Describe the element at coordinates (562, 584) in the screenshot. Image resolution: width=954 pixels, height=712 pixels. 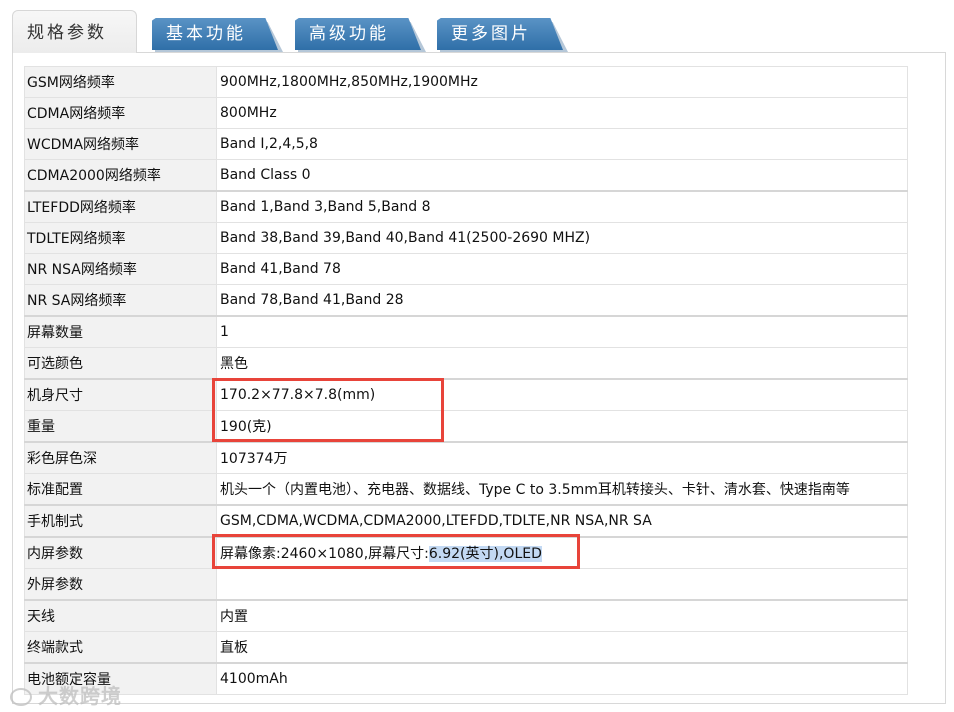
I see `spec-value` at that location.